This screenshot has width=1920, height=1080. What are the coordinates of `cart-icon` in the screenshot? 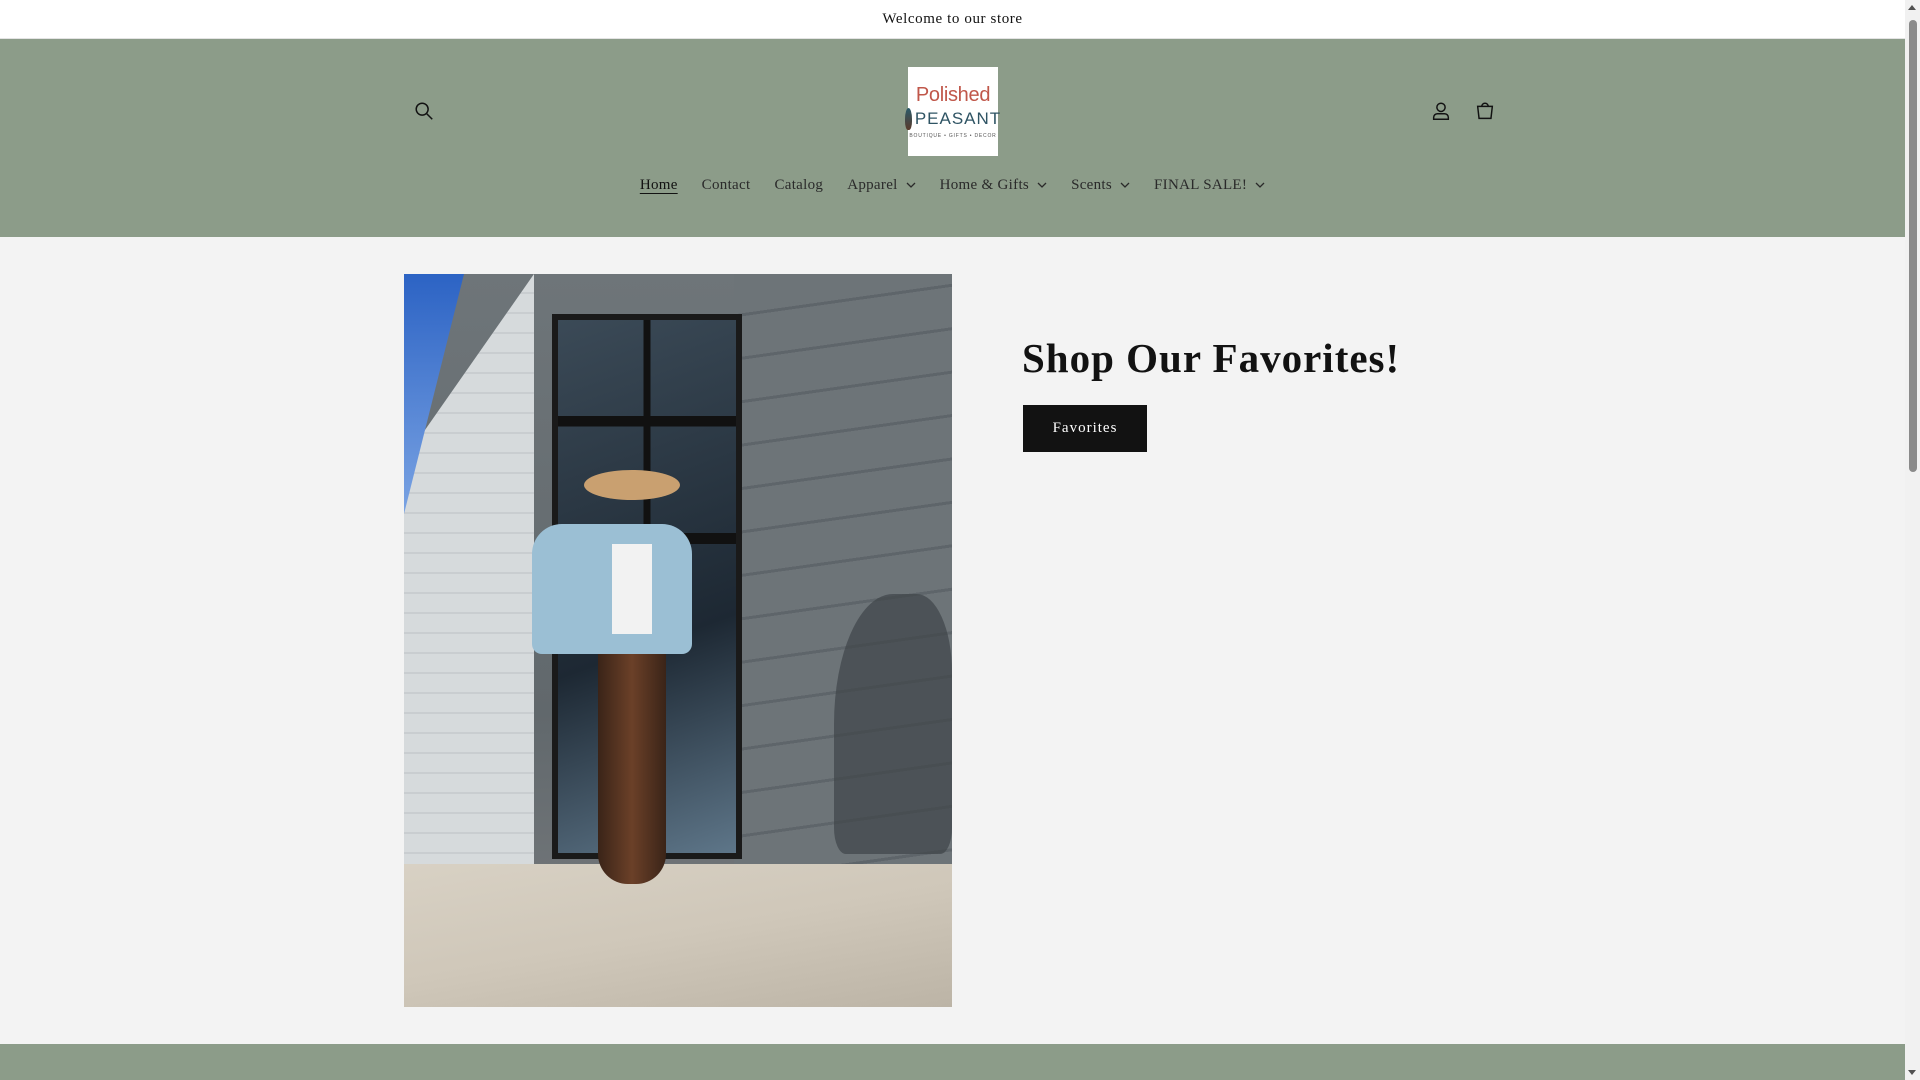 It's located at (1485, 111).